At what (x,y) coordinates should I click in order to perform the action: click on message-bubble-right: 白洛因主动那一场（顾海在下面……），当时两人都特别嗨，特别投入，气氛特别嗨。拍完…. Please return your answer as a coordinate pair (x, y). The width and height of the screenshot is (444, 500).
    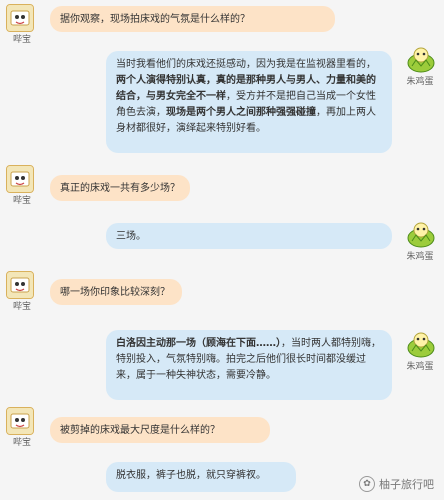
    Looking at the image, I should click on (249, 365).